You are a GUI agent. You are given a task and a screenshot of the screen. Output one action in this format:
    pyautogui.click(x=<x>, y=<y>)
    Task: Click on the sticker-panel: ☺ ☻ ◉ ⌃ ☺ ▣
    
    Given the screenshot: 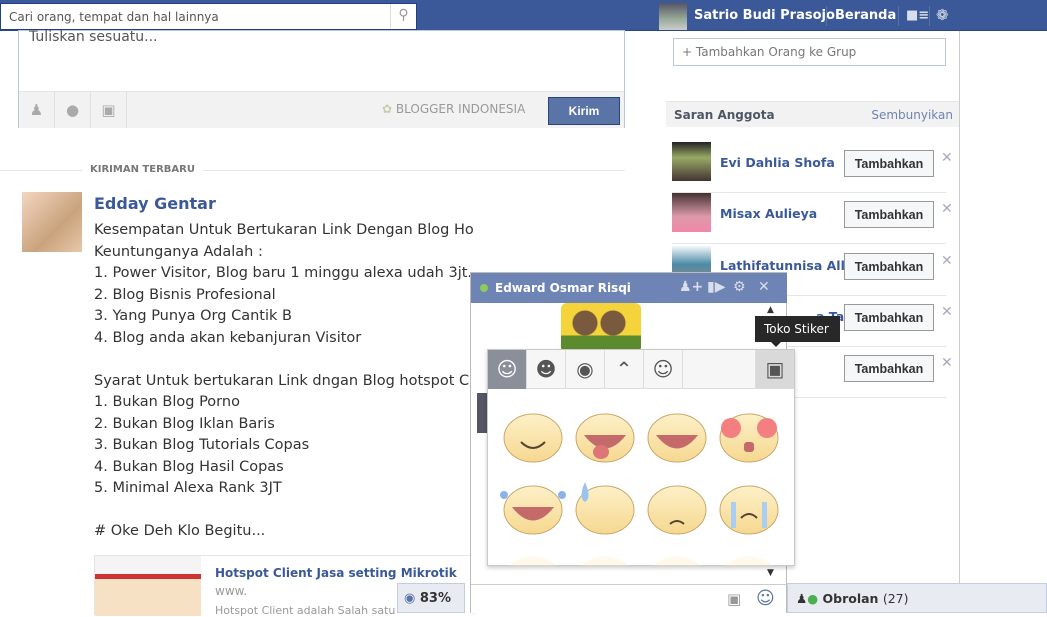 What is the action you would take?
    pyautogui.click(x=641, y=457)
    